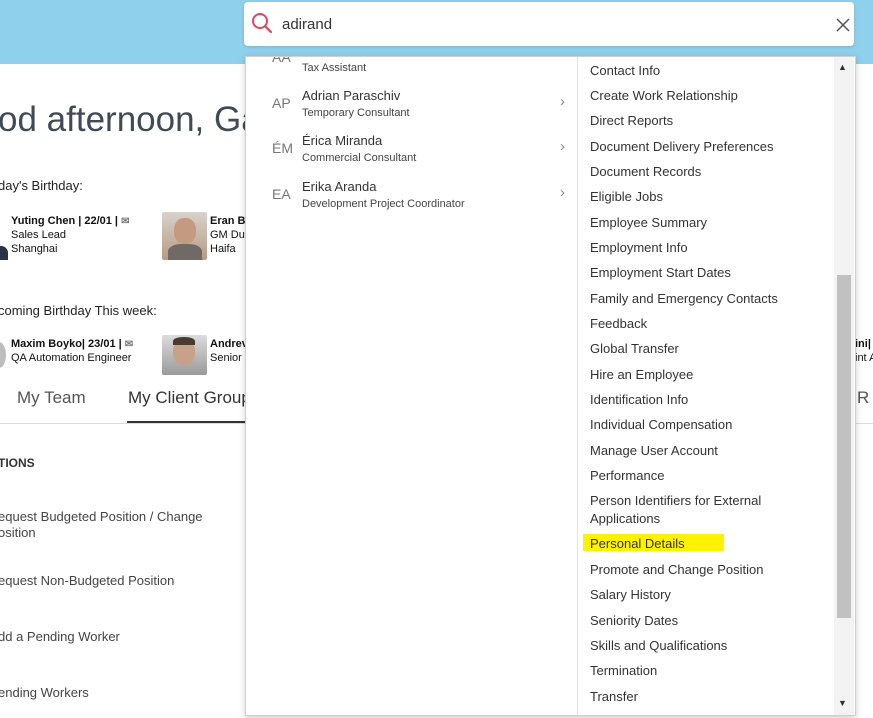  Describe the element at coordinates (623, 671) in the screenshot. I see `task-termination: Termination` at that location.